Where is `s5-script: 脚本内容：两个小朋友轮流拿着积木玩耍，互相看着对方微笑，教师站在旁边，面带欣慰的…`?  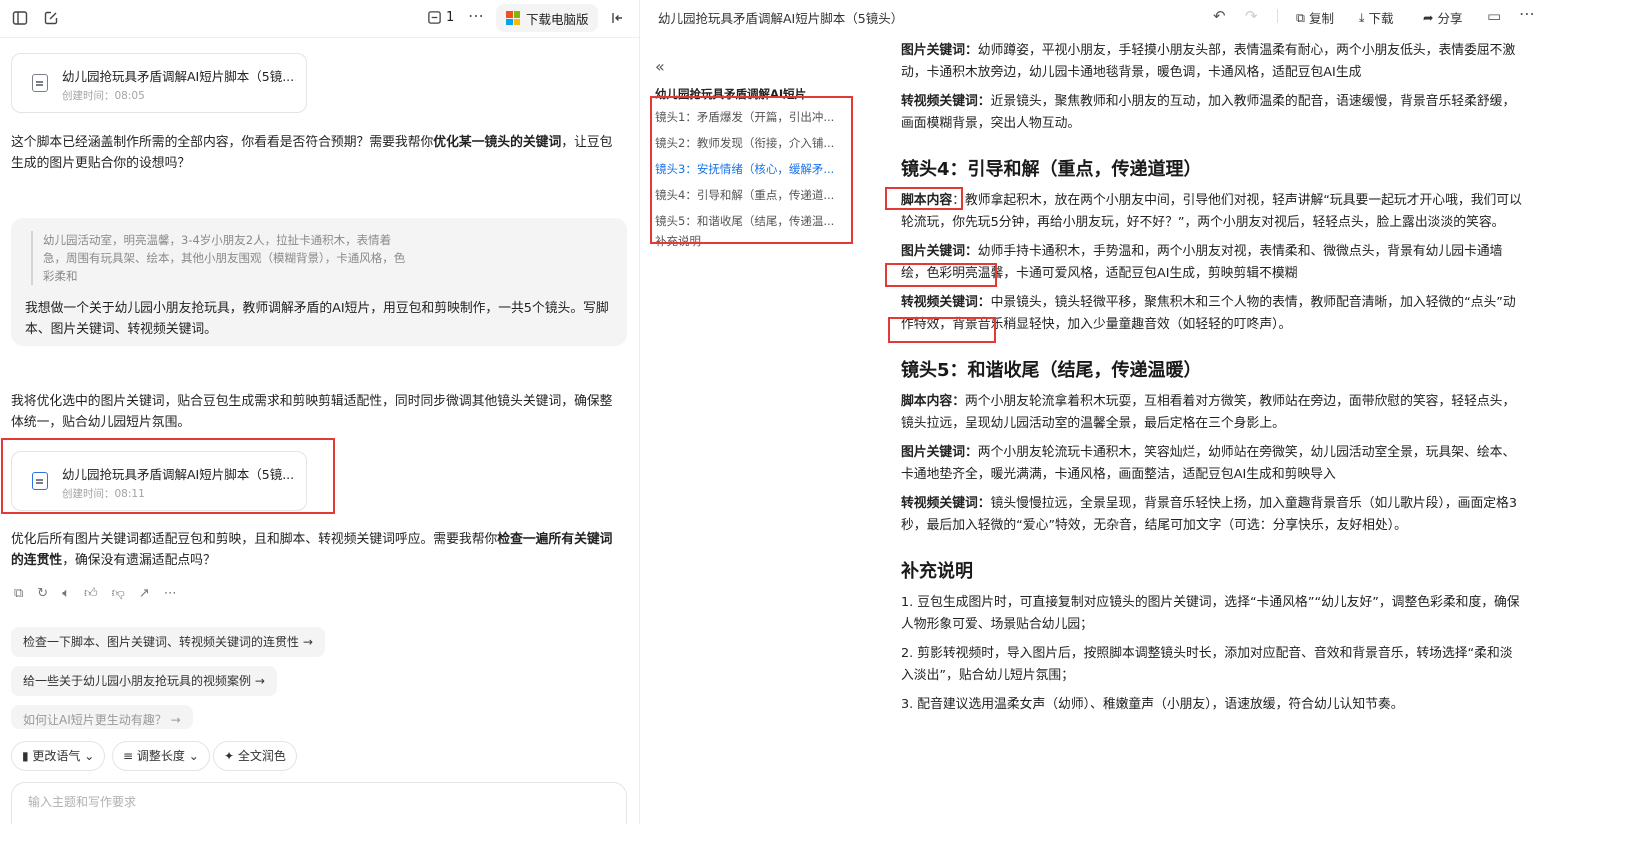 s5-script: 脚本内容：两个小朋友轮流拿着积木玩耍，互相看着对方微笑，教师站在旁边，面带欣慰的… is located at coordinates (1212, 413).